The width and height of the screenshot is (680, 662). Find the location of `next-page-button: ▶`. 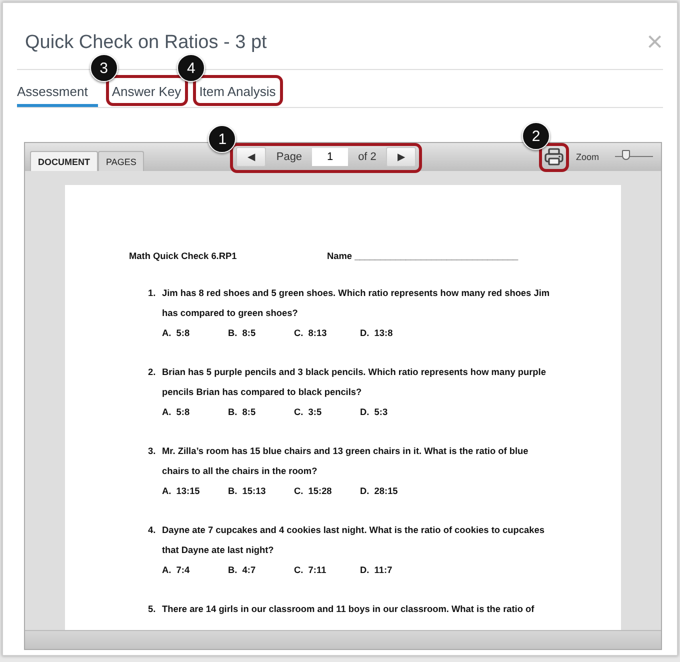

next-page-button: ▶ is located at coordinates (401, 157).